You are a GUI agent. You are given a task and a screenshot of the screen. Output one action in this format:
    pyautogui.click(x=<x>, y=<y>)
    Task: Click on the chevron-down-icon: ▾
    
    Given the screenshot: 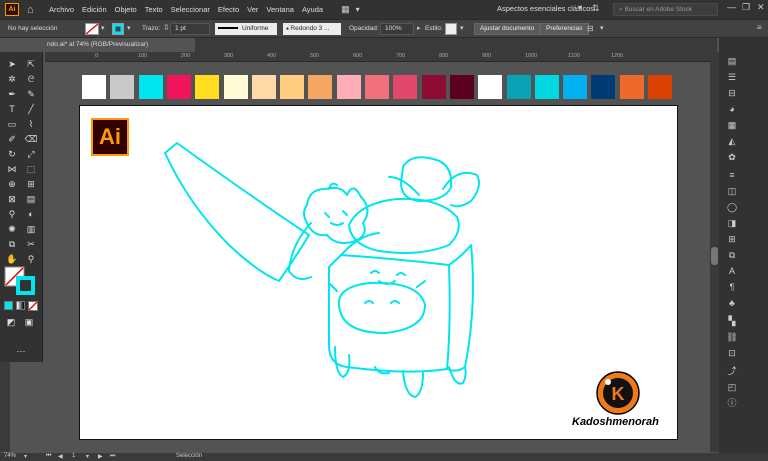 What is the action you would take?
    pyautogui.click(x=358, y=9)
    